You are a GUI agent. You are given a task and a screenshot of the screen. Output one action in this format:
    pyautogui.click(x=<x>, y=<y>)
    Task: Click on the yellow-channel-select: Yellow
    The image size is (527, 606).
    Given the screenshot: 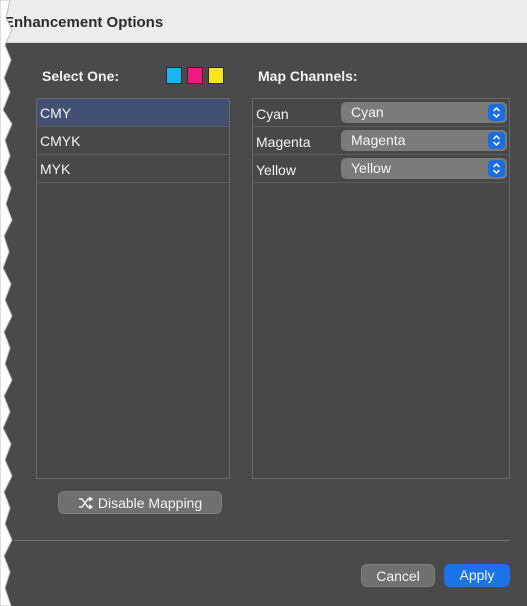 What is the action you would take?
    pyautogui.click(x=424, y=168)
    